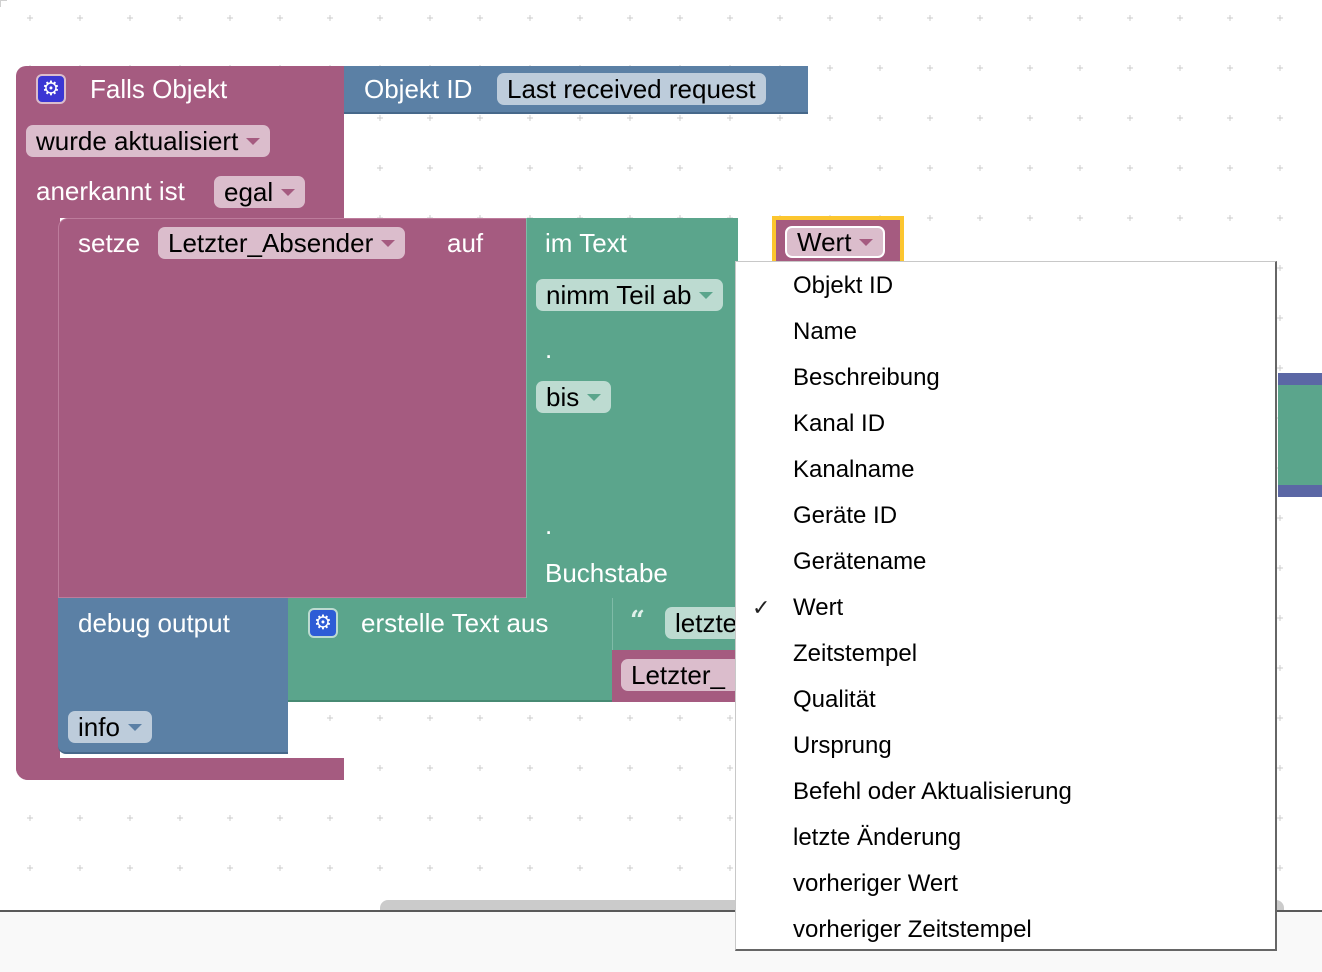  What do you see at coordinates (1005, 754) in the screenshot?
I see `menu-item: Ursprung` at bounding box center [1005, 754].